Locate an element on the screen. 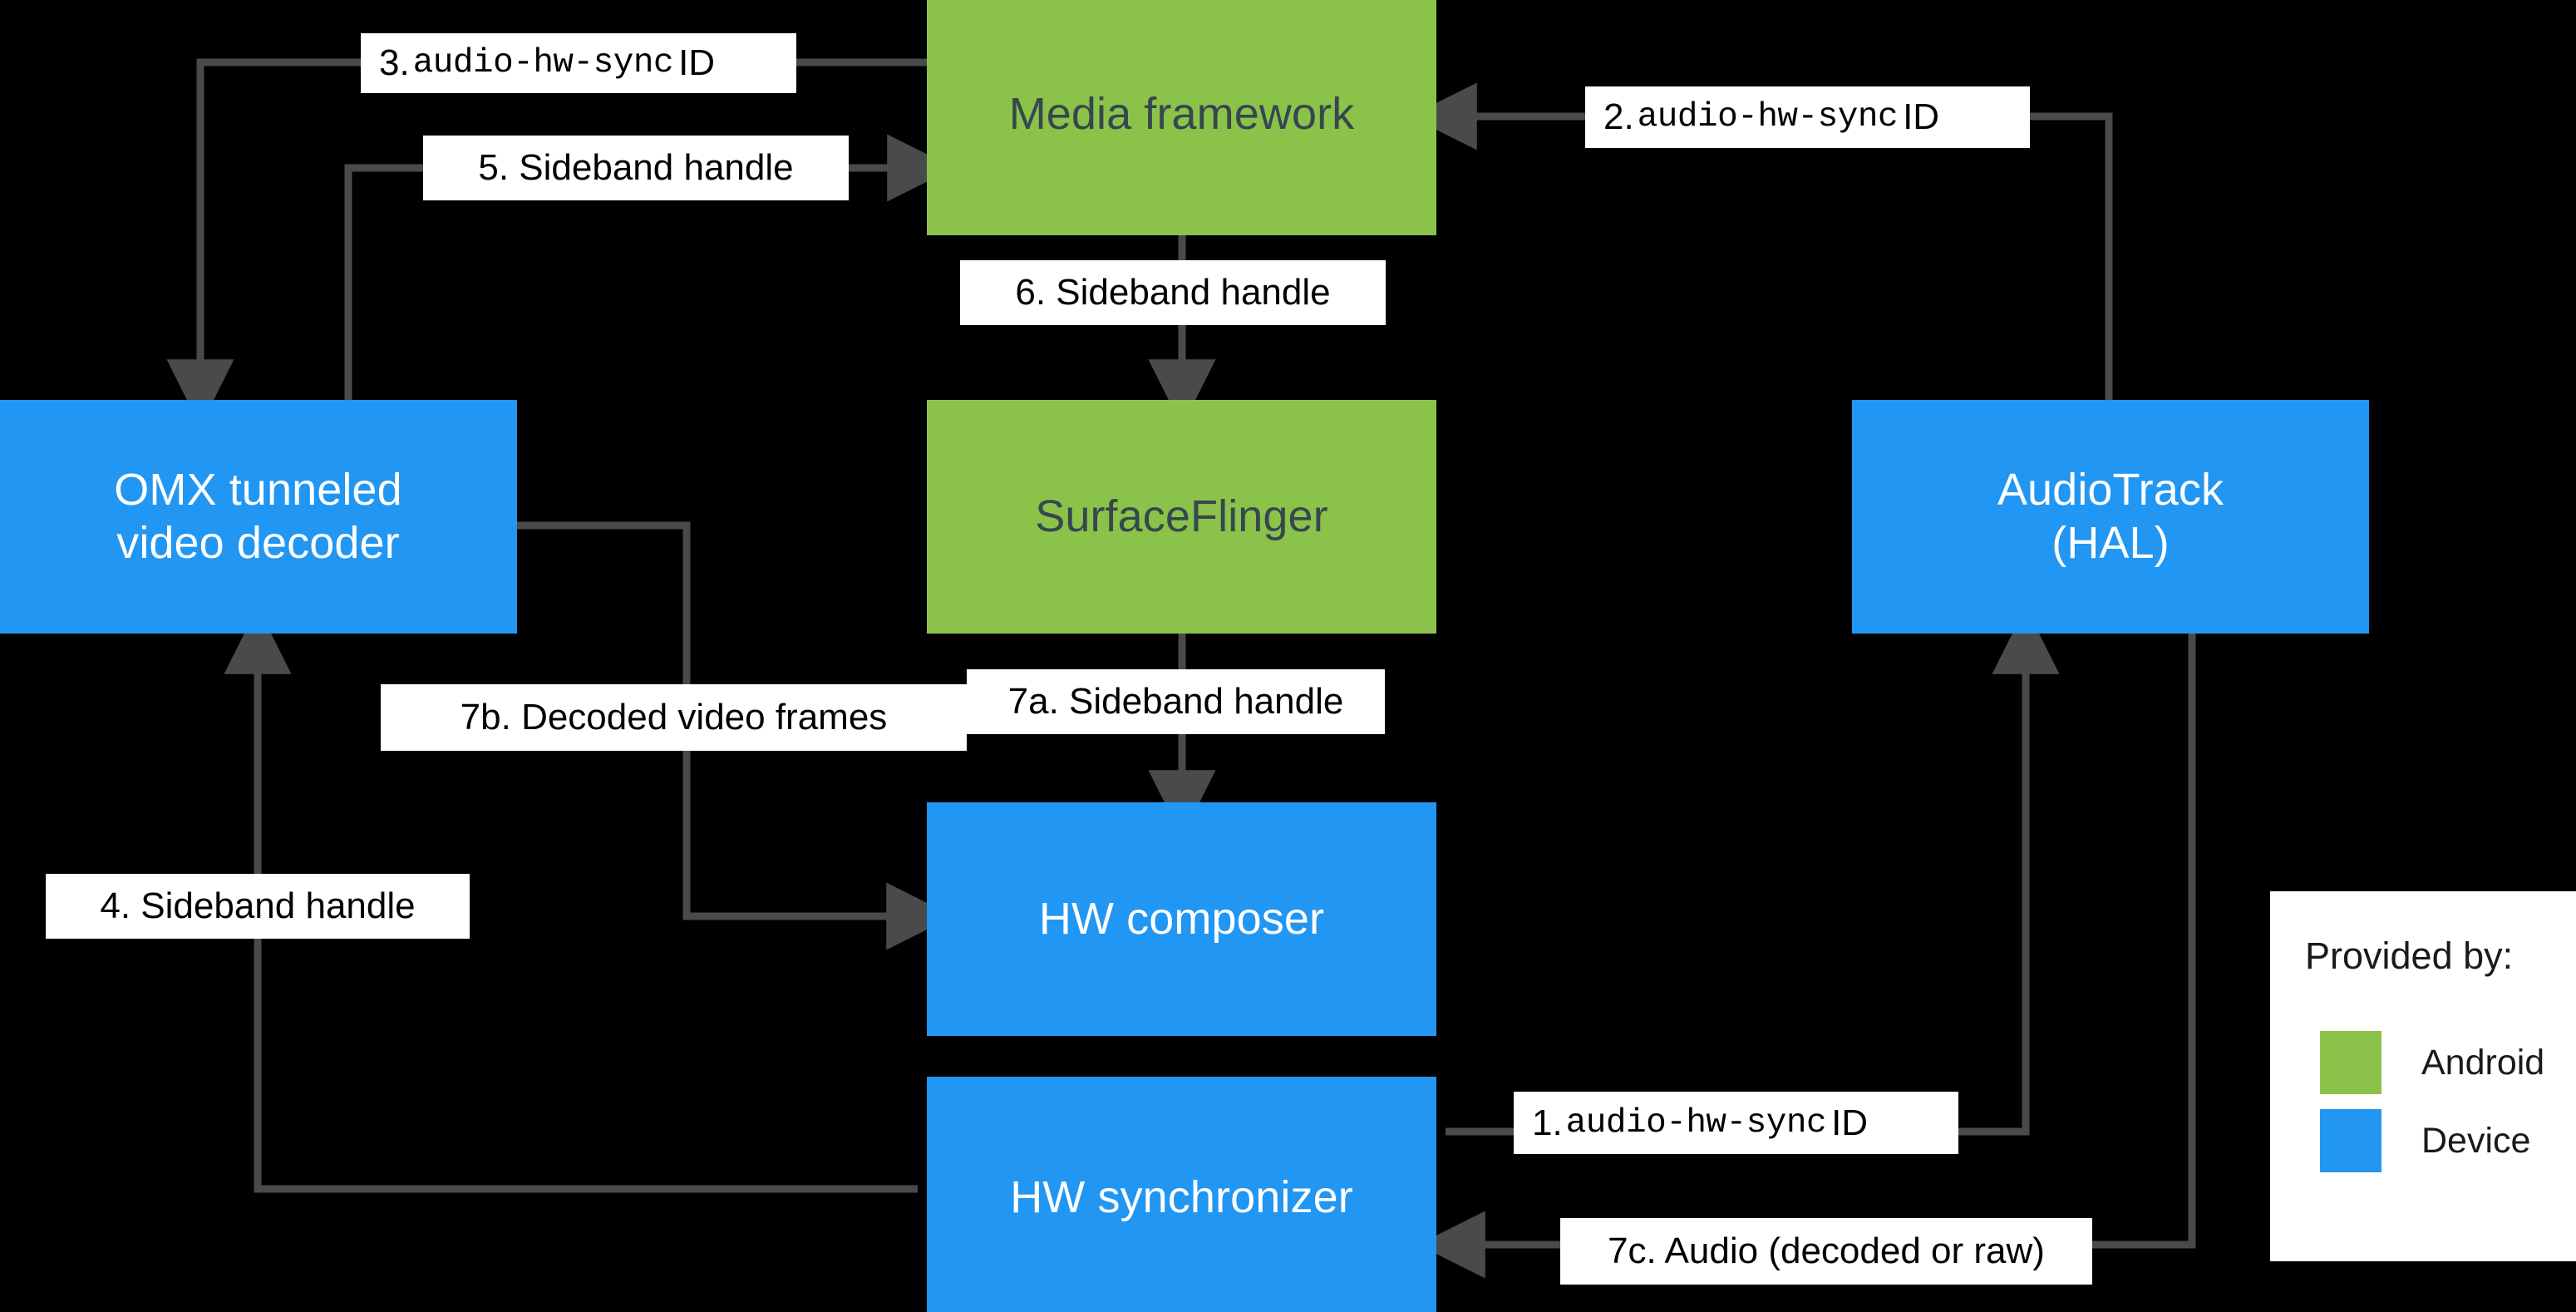  legend-item-device: Device is located at coordinates (2425, 1140).